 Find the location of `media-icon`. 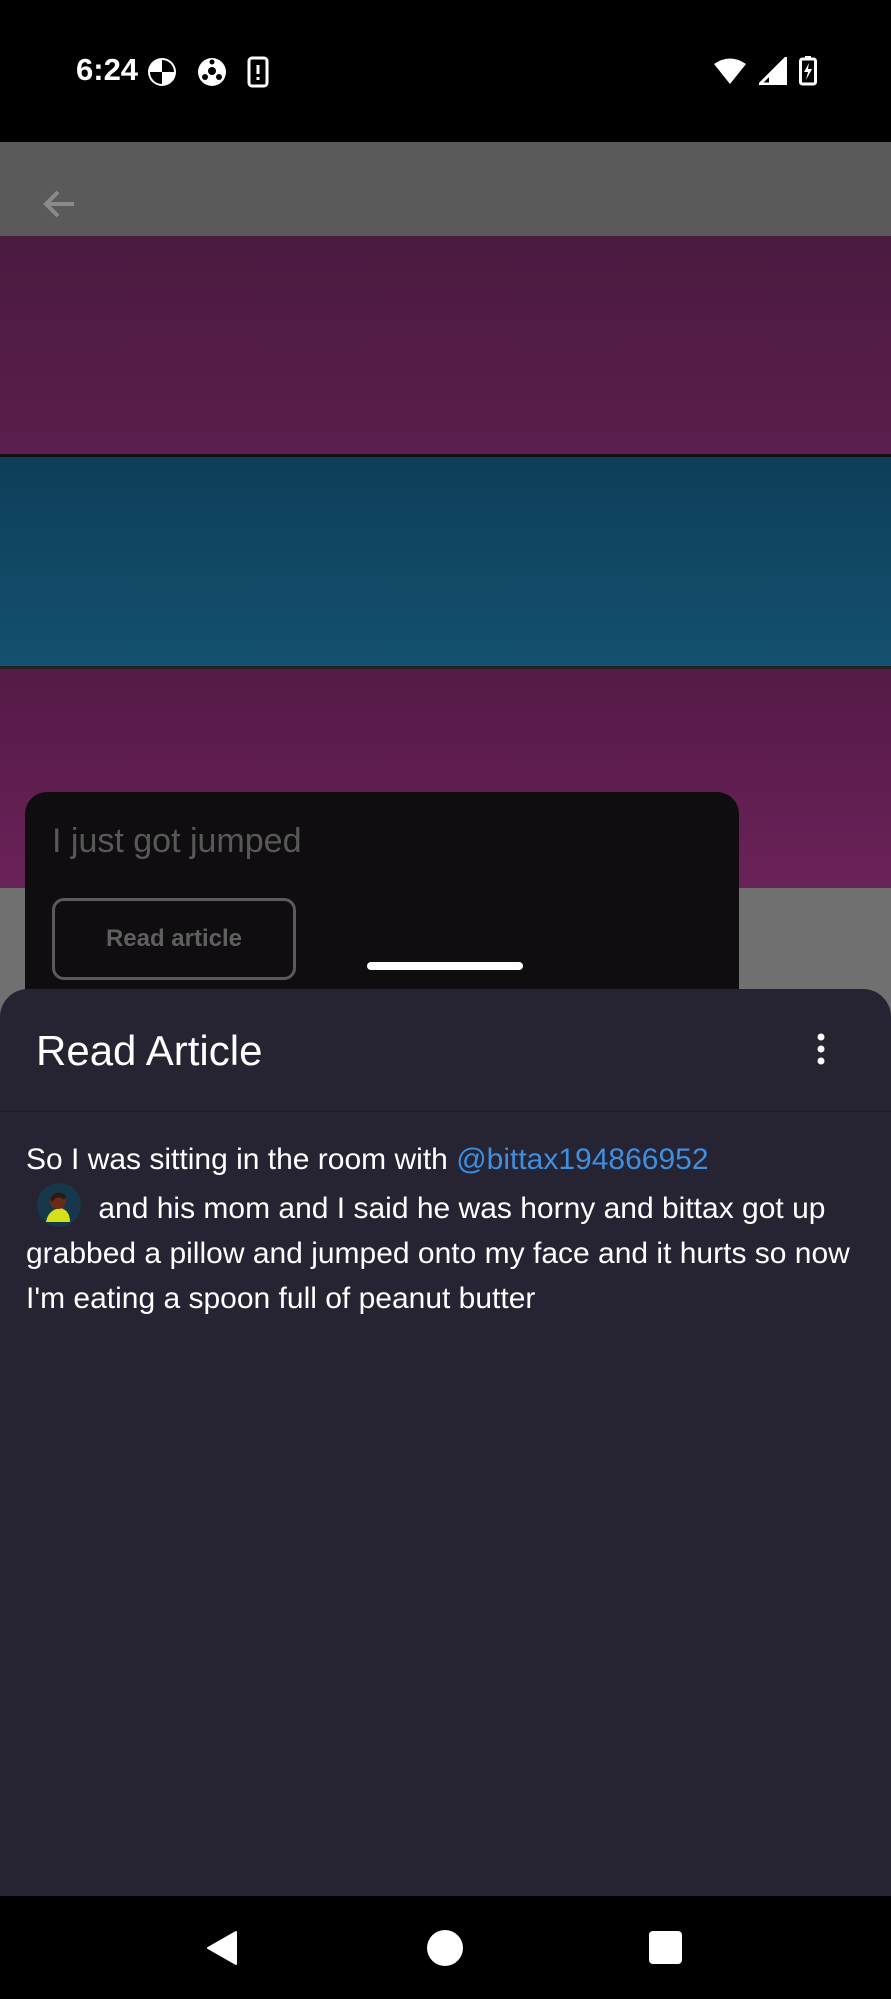

media-icon is located at coordinates (162, 74).